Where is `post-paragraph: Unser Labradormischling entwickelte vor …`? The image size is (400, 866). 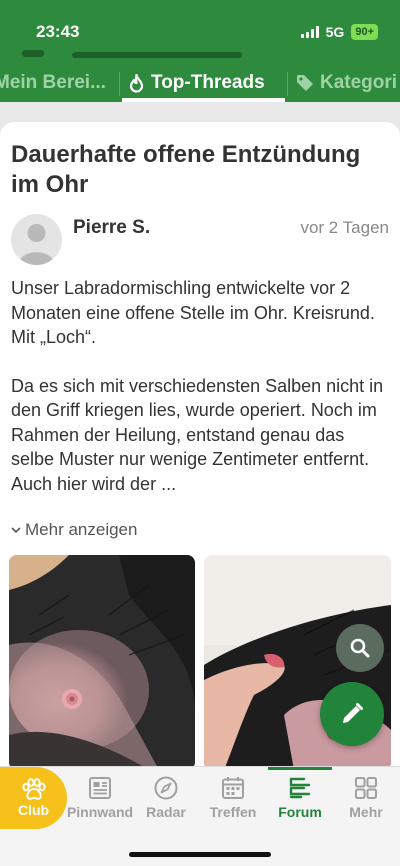 post-paragraph: Unser Labradormischling entwickelte vor … is located at coordinates (193, 312).